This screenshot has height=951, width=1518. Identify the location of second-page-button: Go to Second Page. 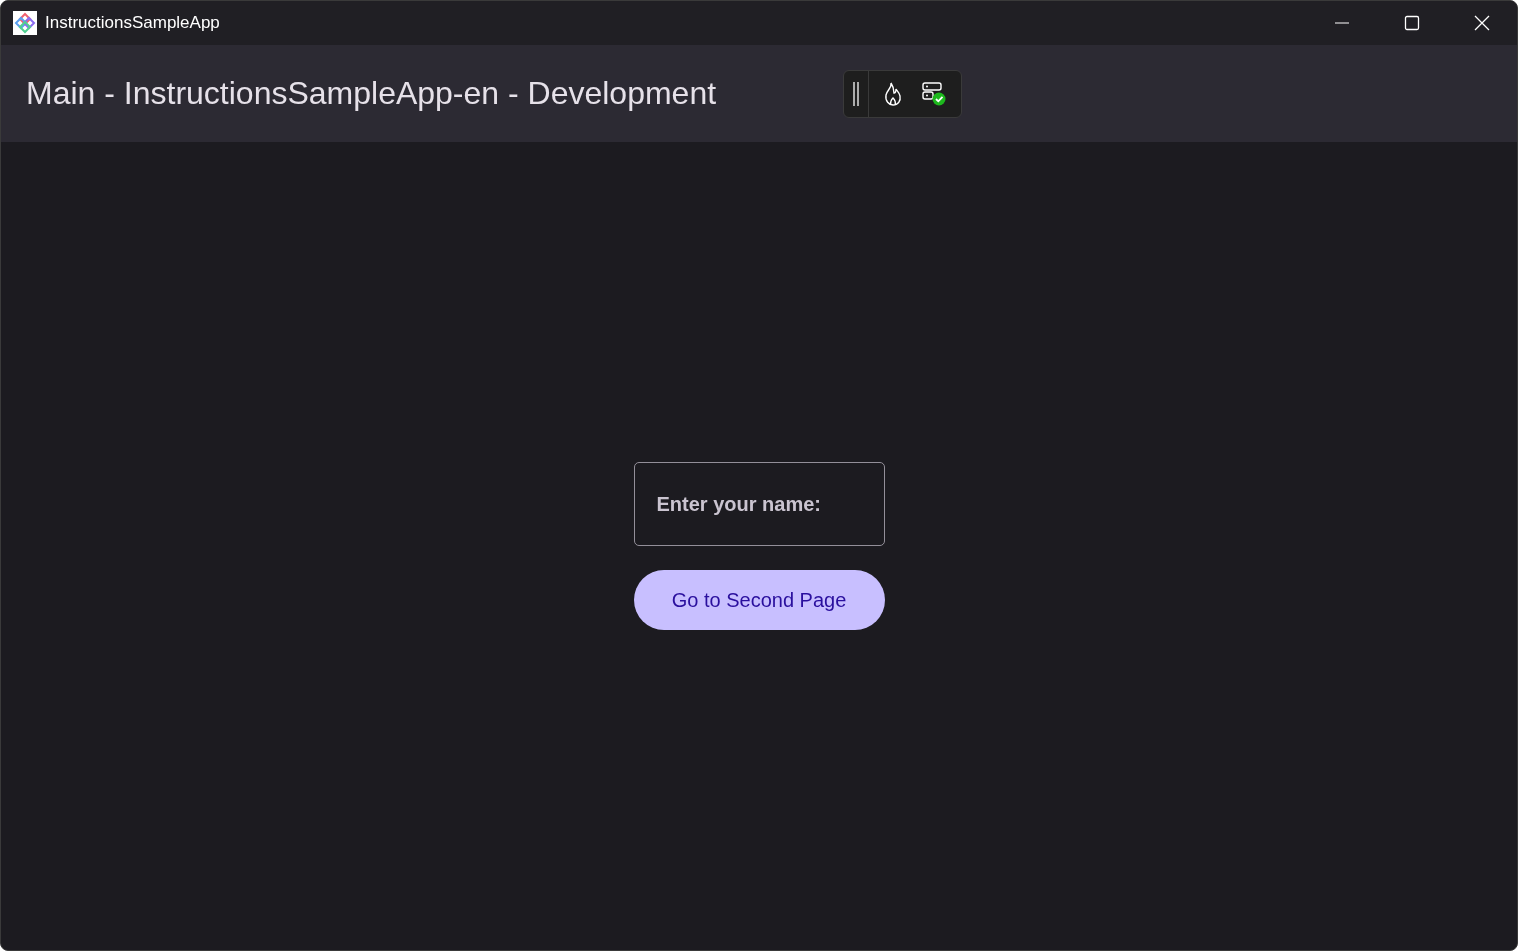
(759, 600).